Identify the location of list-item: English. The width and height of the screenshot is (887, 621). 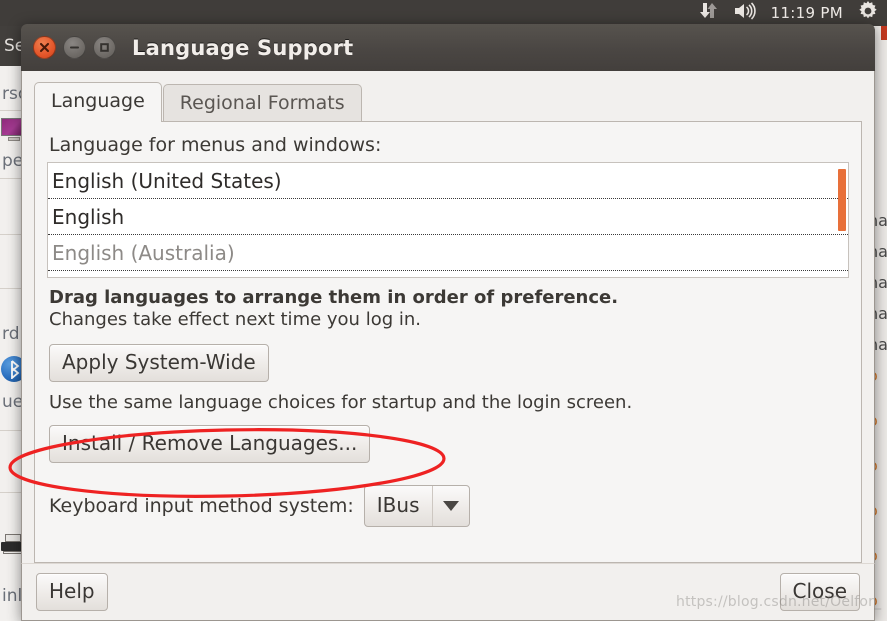
(448, 217).